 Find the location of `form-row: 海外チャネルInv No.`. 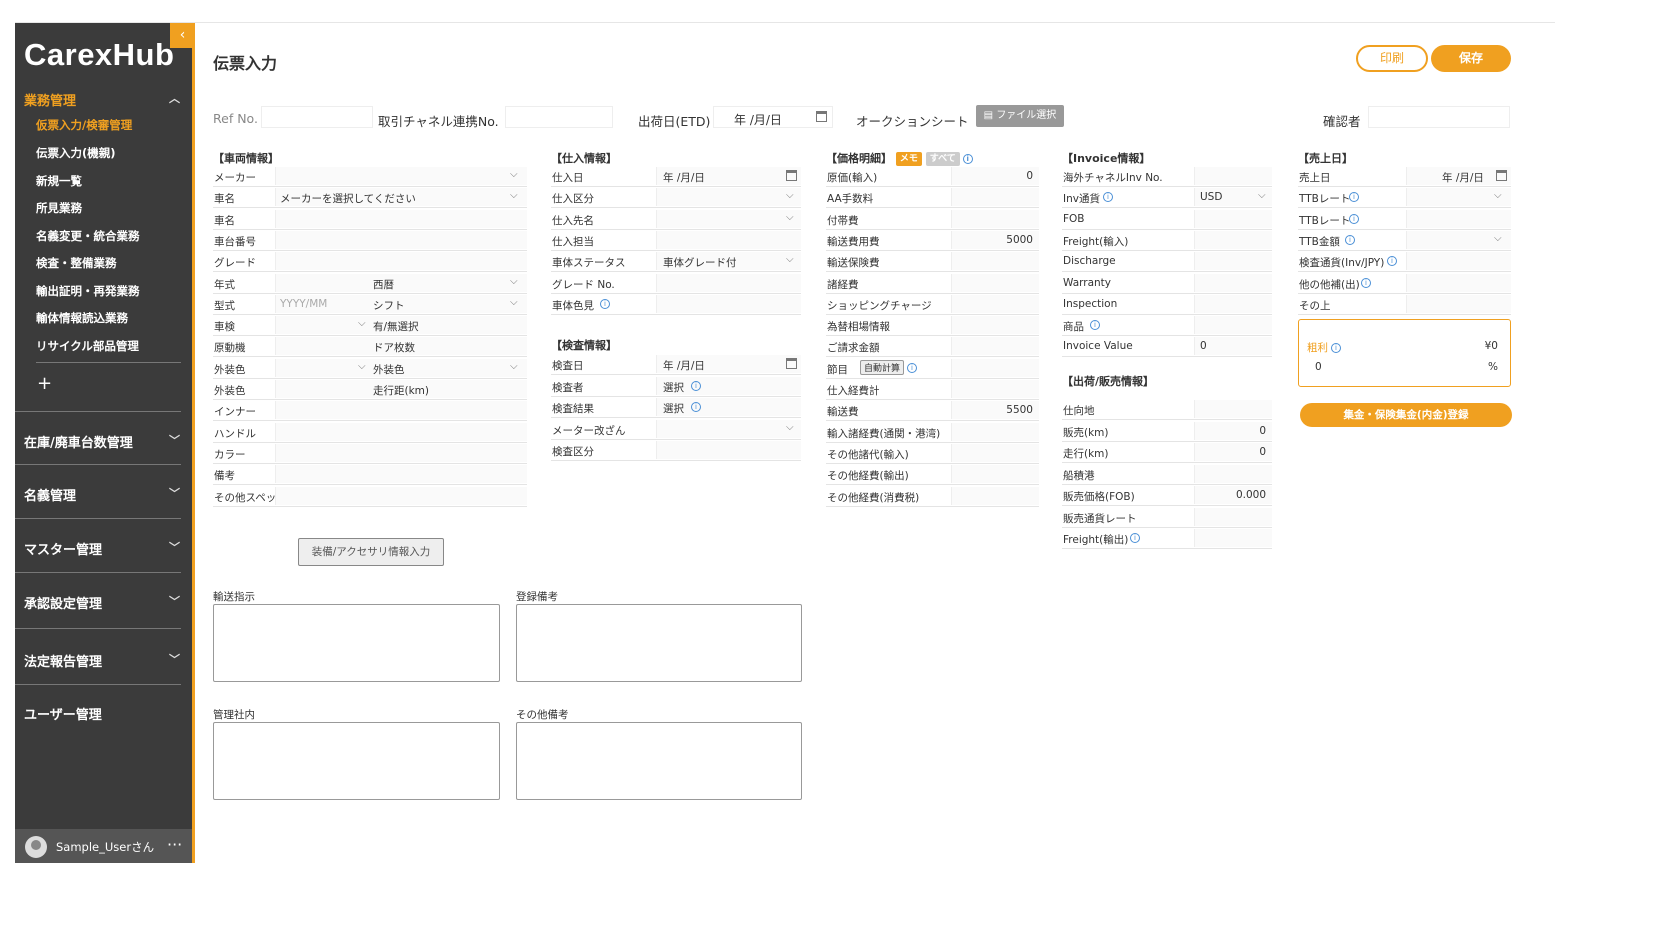

form-row: 海外チャネルInv No. is located at coordinates (1167, 176).